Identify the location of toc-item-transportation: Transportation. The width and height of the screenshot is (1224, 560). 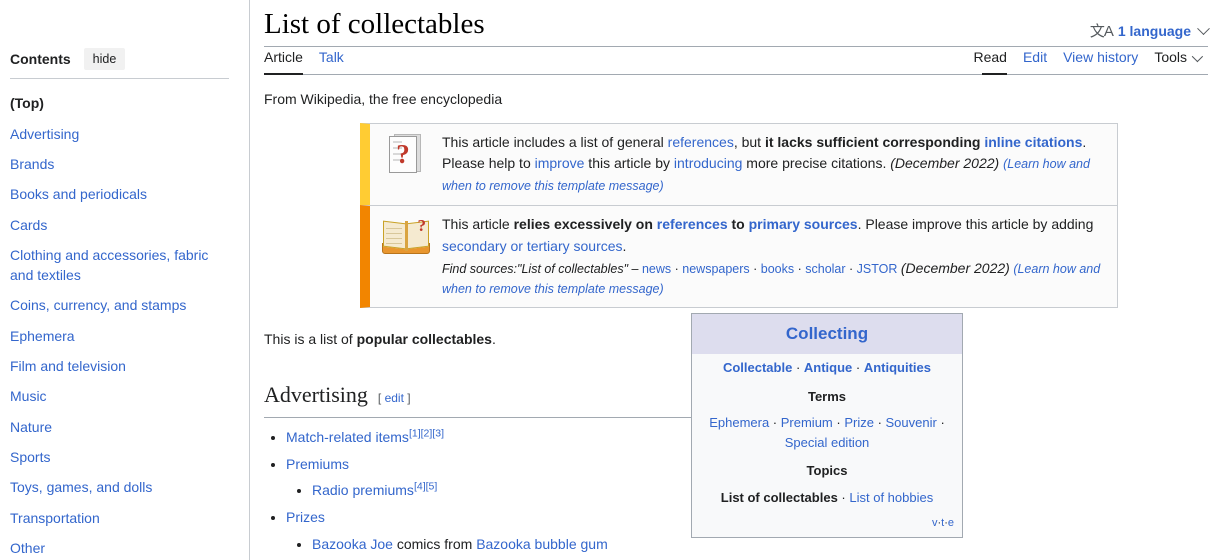
(119, 518).